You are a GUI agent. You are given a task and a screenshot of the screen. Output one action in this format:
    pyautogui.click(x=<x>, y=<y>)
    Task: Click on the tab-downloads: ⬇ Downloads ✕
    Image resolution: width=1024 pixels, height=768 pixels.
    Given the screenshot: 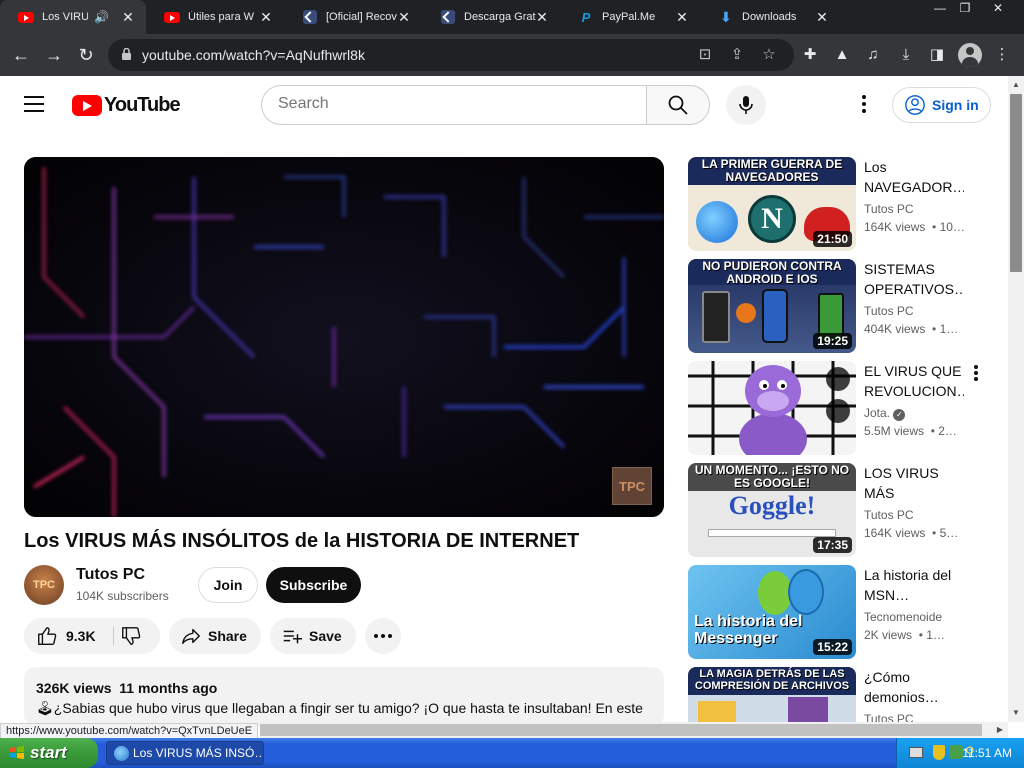 What is the action you would take?
    pyautogui.click(x=770, y=17)
    